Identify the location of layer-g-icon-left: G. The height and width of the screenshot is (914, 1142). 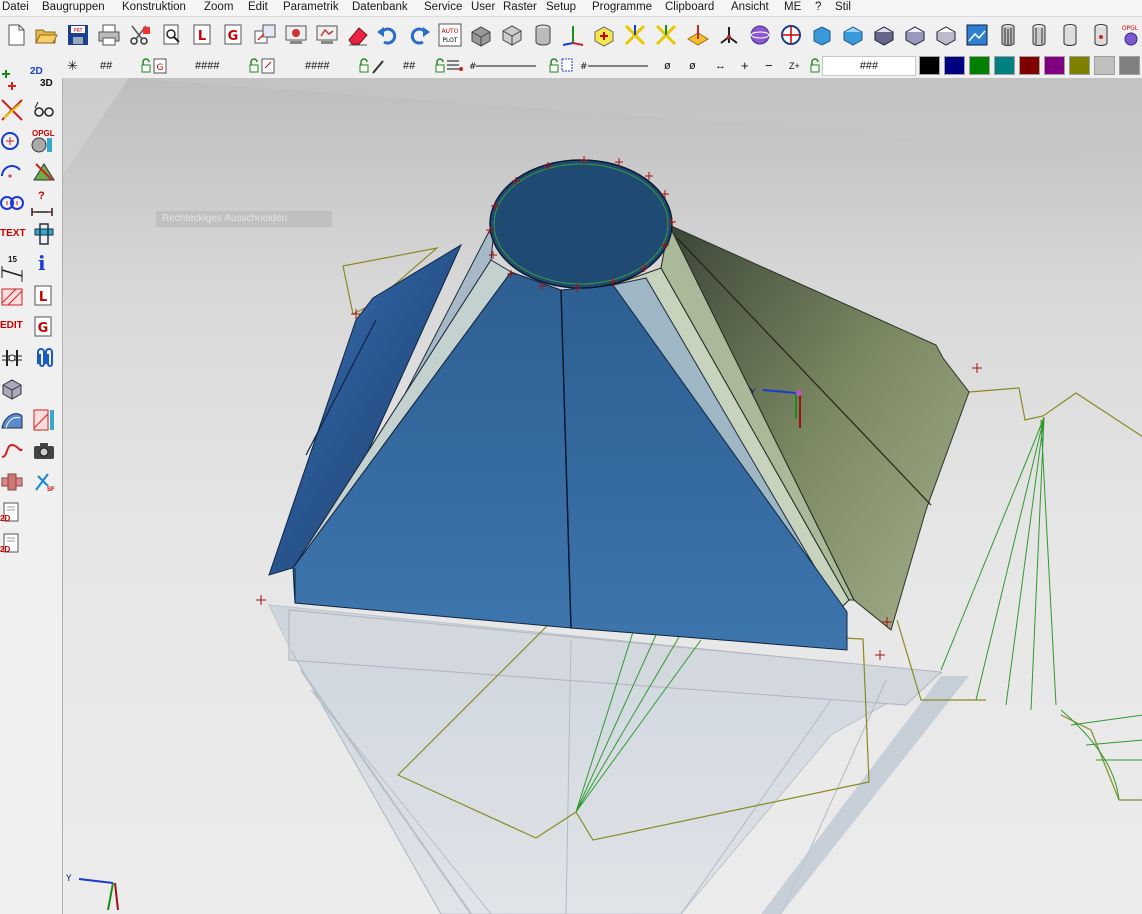
(44, 327).